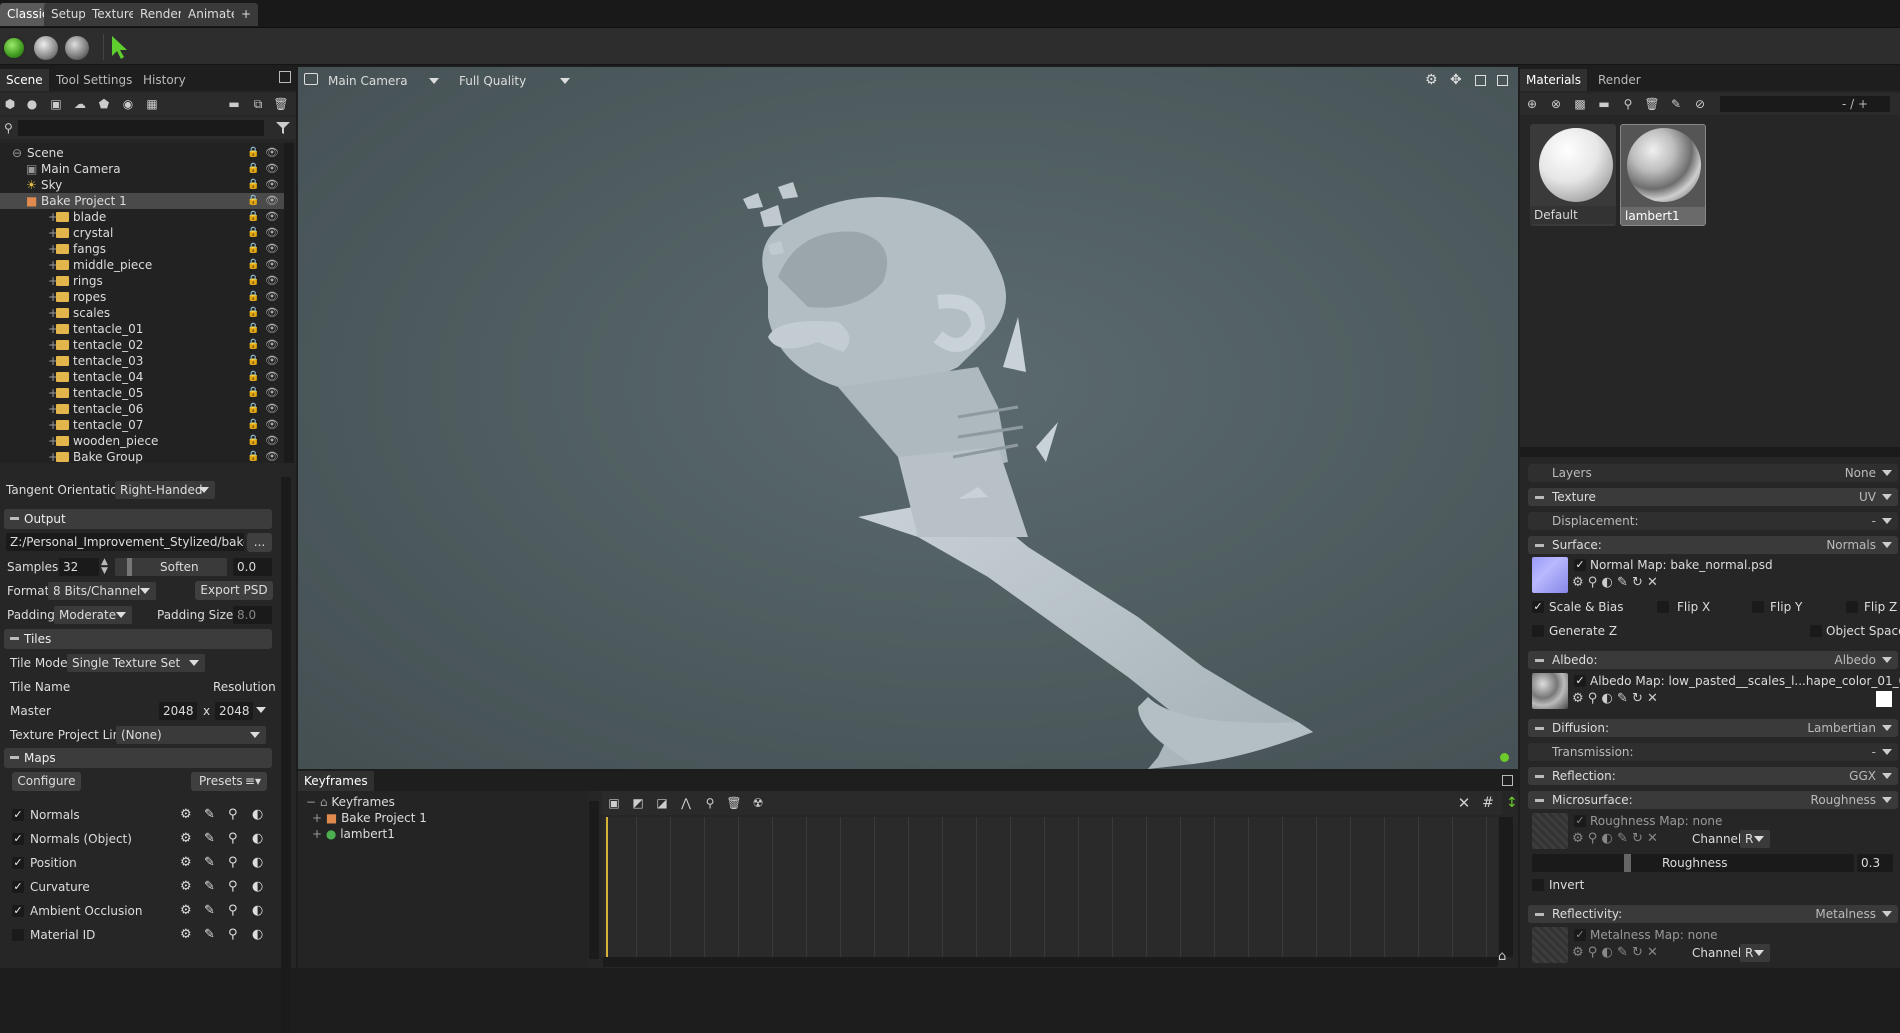  What do you see at coordinates (1713, 752) in the screenshot?
I see `transmission-row: Transmission: -` at bounding box center [1713, 752].